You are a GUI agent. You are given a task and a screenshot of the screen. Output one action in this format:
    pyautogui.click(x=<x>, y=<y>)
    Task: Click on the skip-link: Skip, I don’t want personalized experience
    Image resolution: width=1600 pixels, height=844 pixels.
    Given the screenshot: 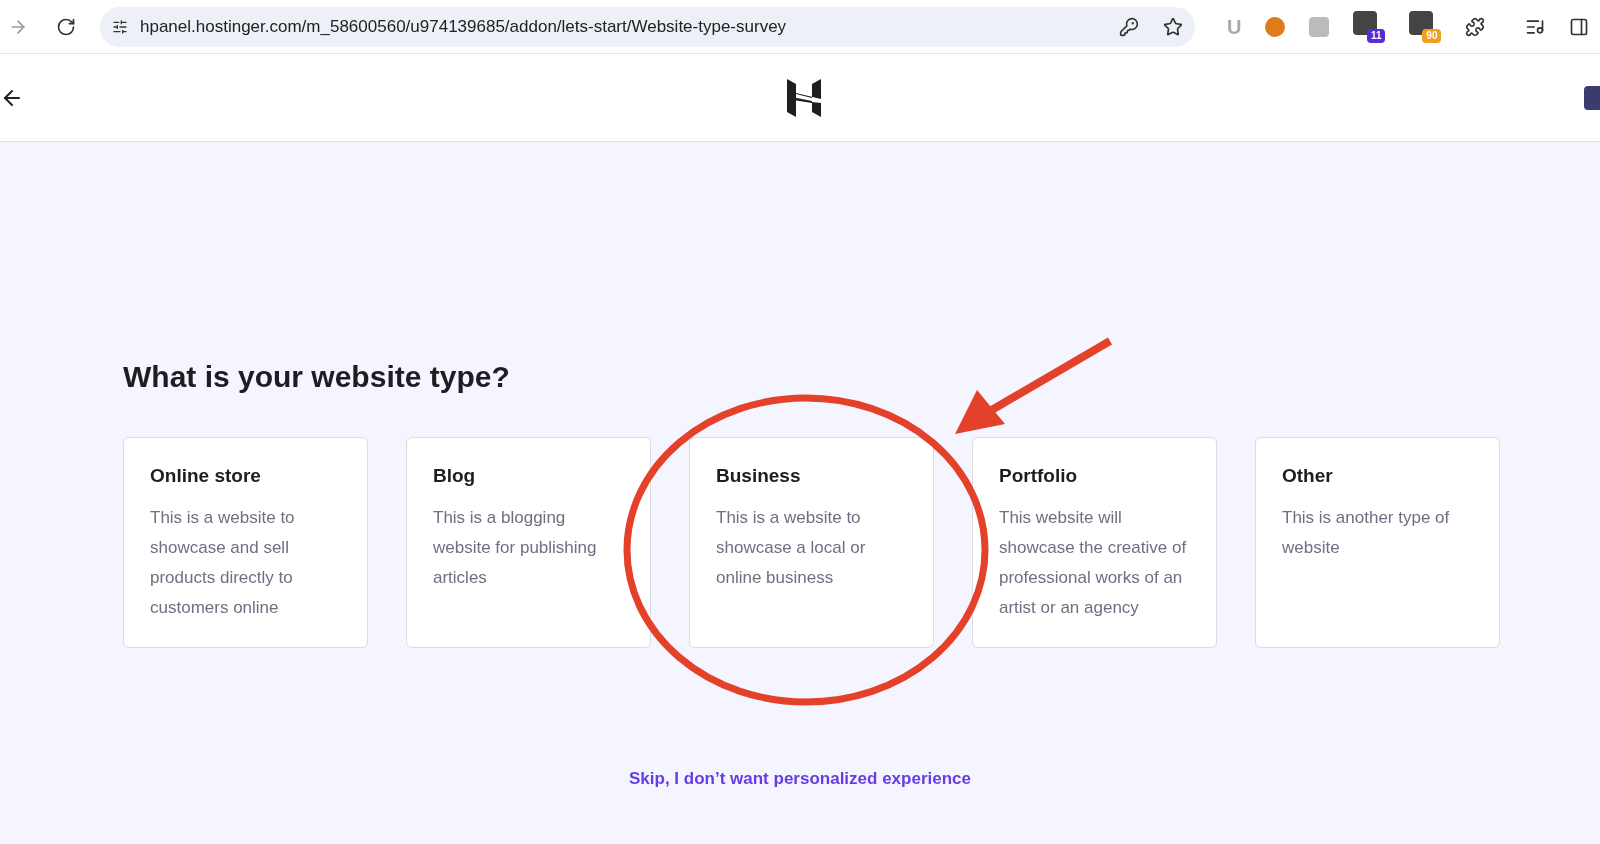 What is the action you would take?
    pyautogui.click(x=800, y=779)
    